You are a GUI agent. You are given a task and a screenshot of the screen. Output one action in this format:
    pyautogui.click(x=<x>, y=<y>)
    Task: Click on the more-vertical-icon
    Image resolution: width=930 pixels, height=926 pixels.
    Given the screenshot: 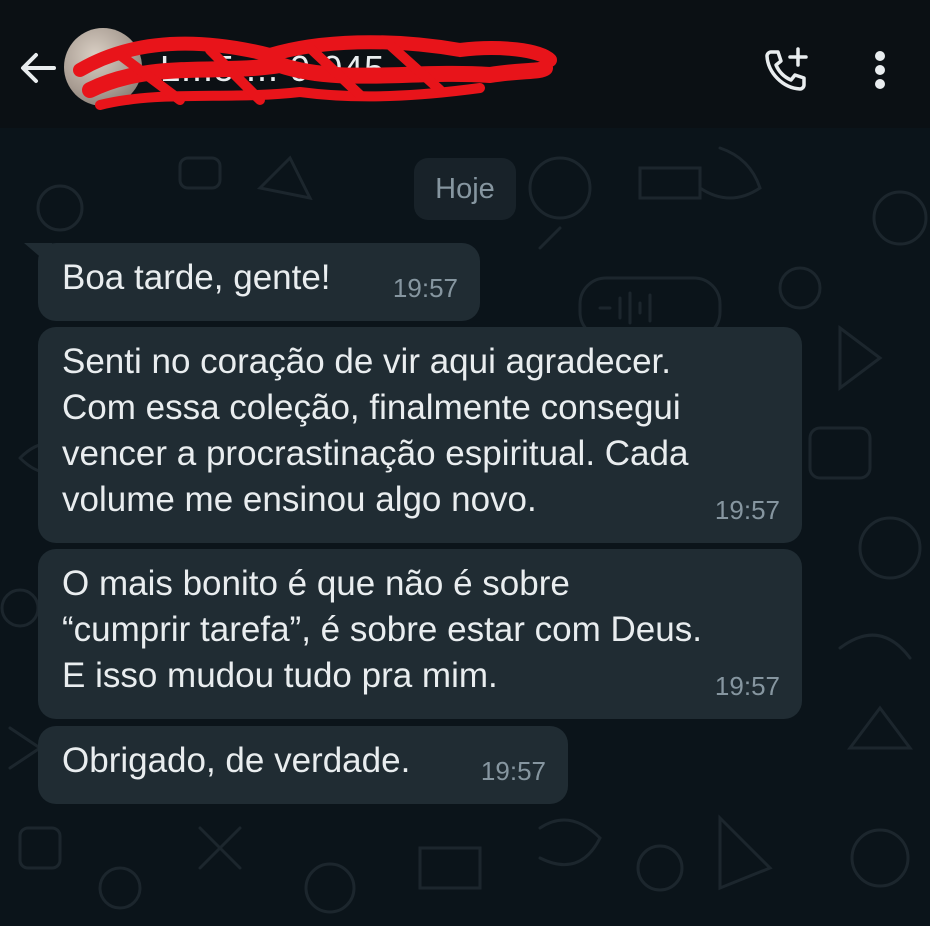 What is the action you would take?
    pyautogui.click(x=880, y=70)
    